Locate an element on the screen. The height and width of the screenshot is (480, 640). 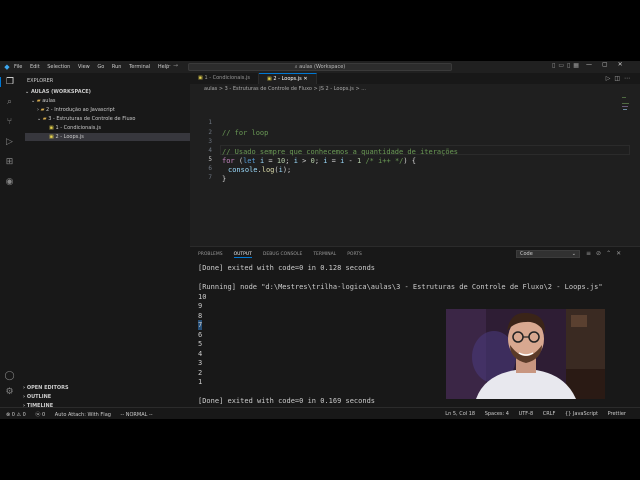
workspace-label: AULAS (WORKSPACE) is located at coordinates (60, 92).